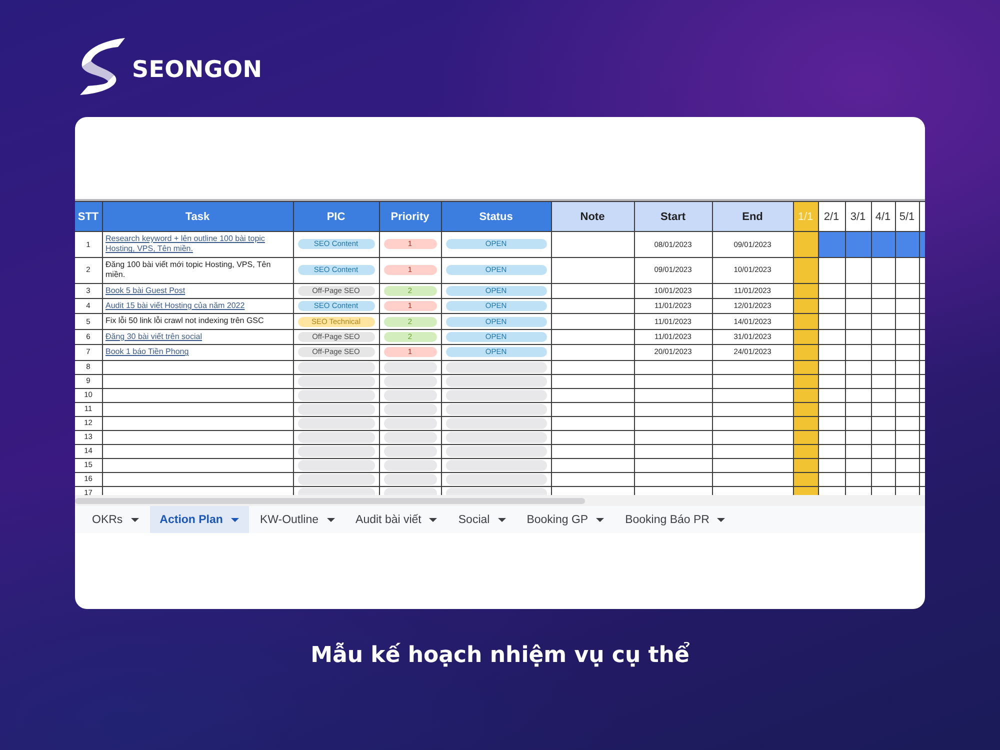  What do you see at coordinates (673, 217) in the screenshot?
I see `column-header: Start` at bounding box center [673, 217].